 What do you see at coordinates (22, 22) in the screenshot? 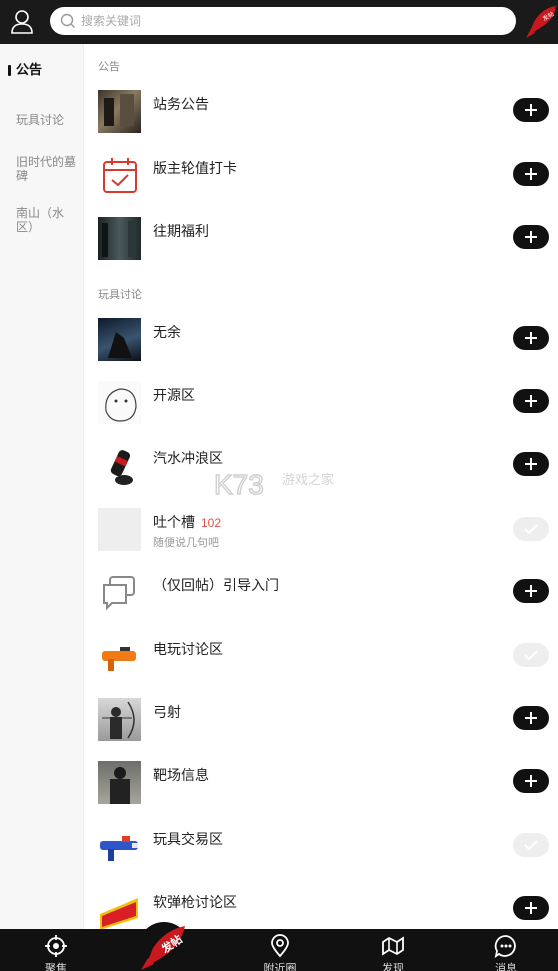
I see `user-icon` at bounding box center [22, 22].